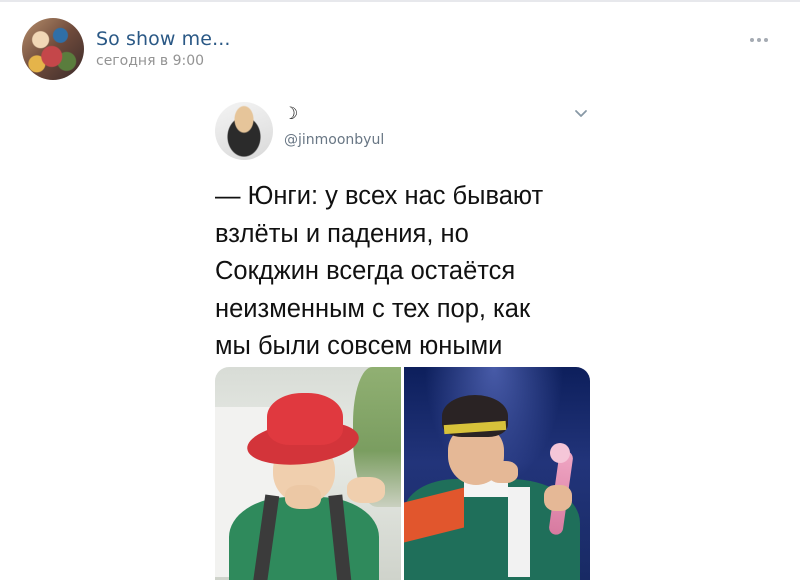  Describe the element at coordinates (581, 113) in the screenshot. I see `chevron-down-icon` at that location.